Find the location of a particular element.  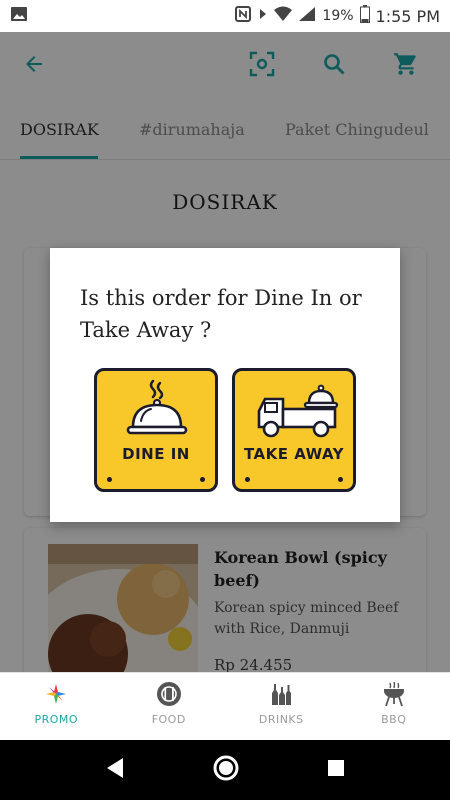

nav-label: FOOD is located at coordinates (168, 719).